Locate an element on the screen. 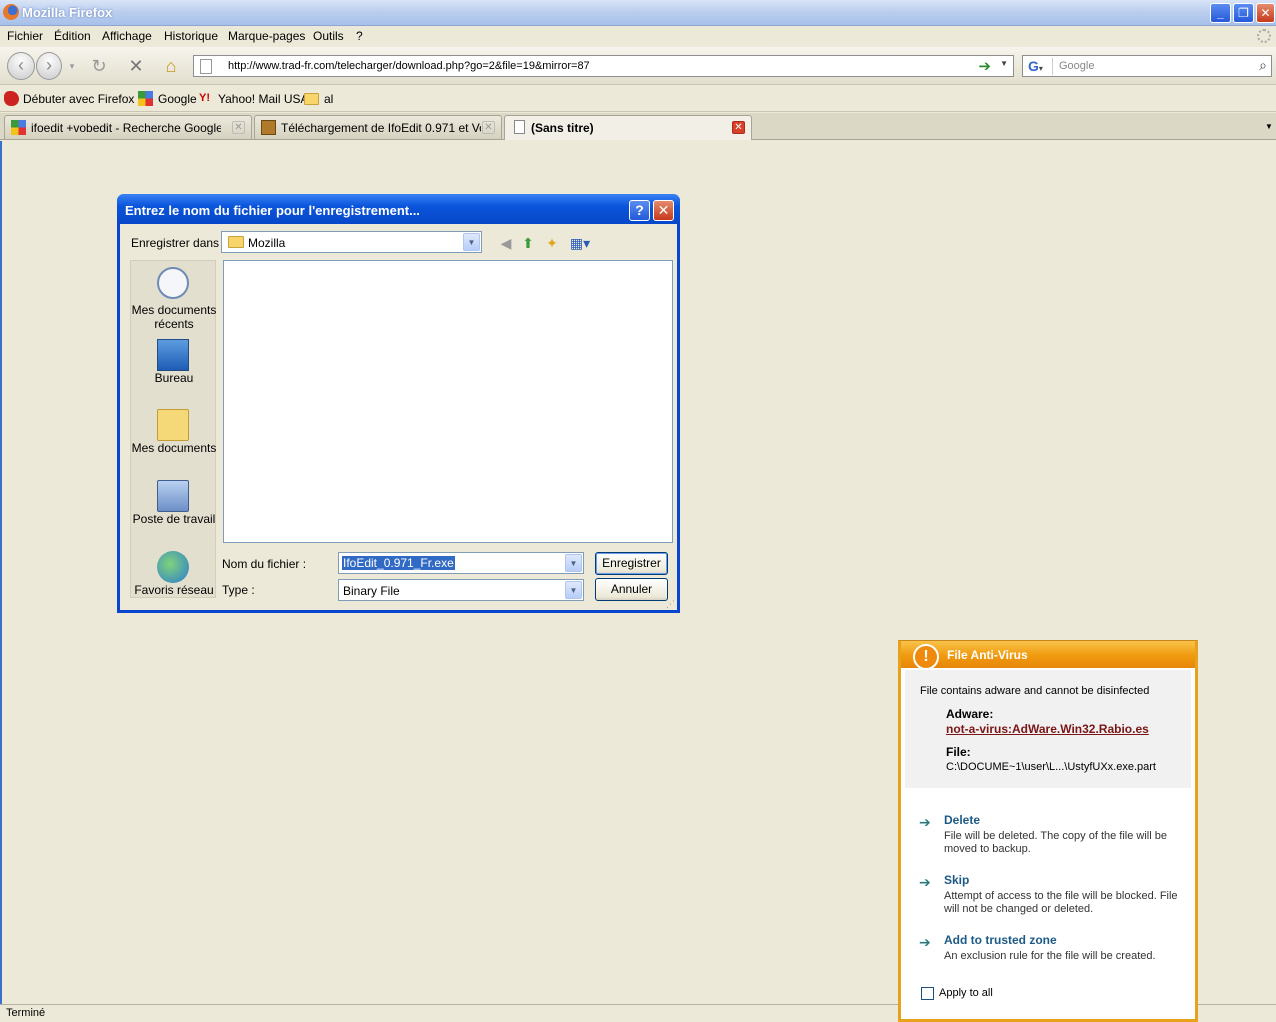 Image resolution: width=1276 pixels, height=1022 pixels. folder-icon is located at coordinates (311, 99).